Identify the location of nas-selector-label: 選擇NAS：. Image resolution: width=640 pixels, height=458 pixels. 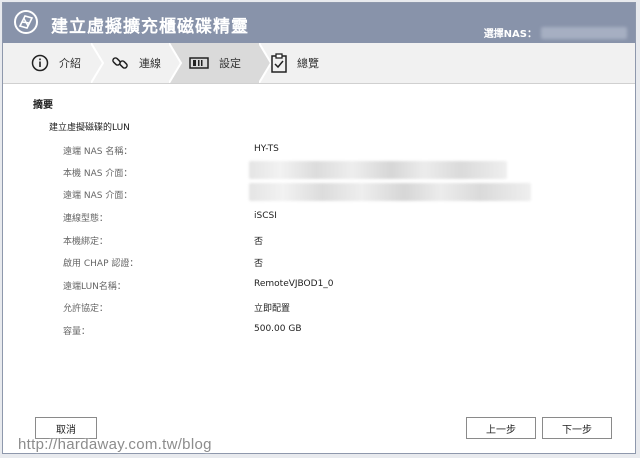
(510, 34).